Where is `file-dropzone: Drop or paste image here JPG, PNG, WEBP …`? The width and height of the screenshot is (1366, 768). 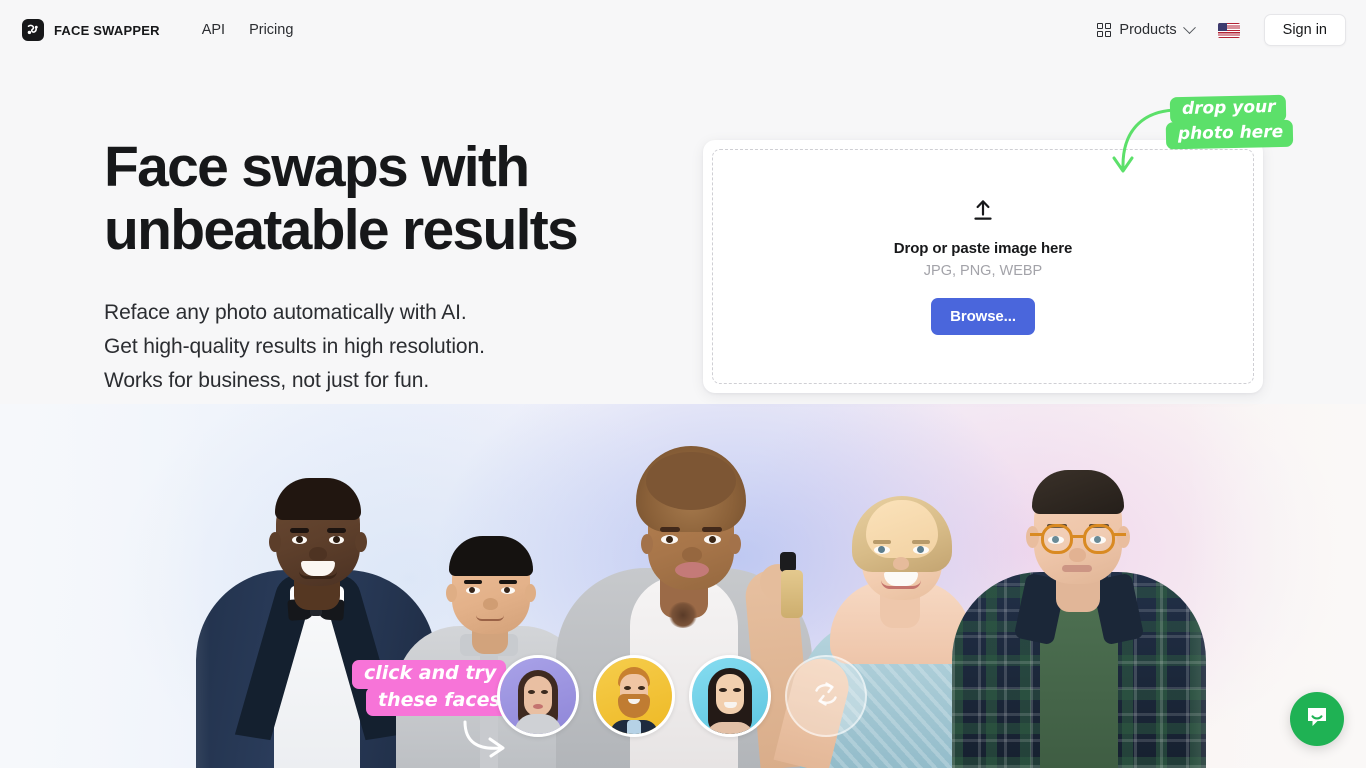
file-dropzone: Drop or paste image here JPG, PNG, WEBP … is located at coordinates (983, 266).